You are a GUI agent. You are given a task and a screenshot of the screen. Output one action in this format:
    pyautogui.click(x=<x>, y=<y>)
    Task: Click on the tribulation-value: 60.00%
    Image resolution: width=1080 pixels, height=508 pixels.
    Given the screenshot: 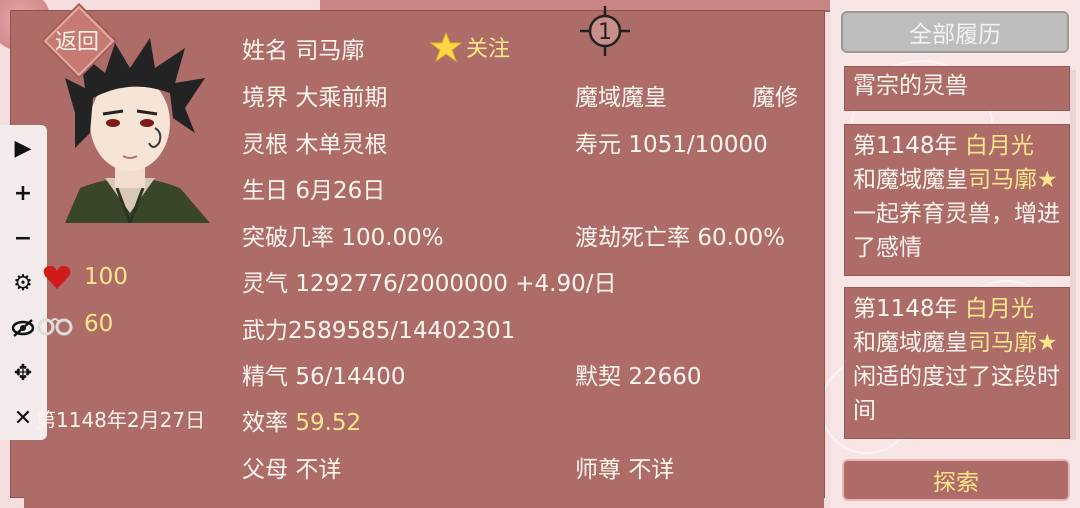 What is the action you would take?
    pyautogui.click(x=741, y=238)
    